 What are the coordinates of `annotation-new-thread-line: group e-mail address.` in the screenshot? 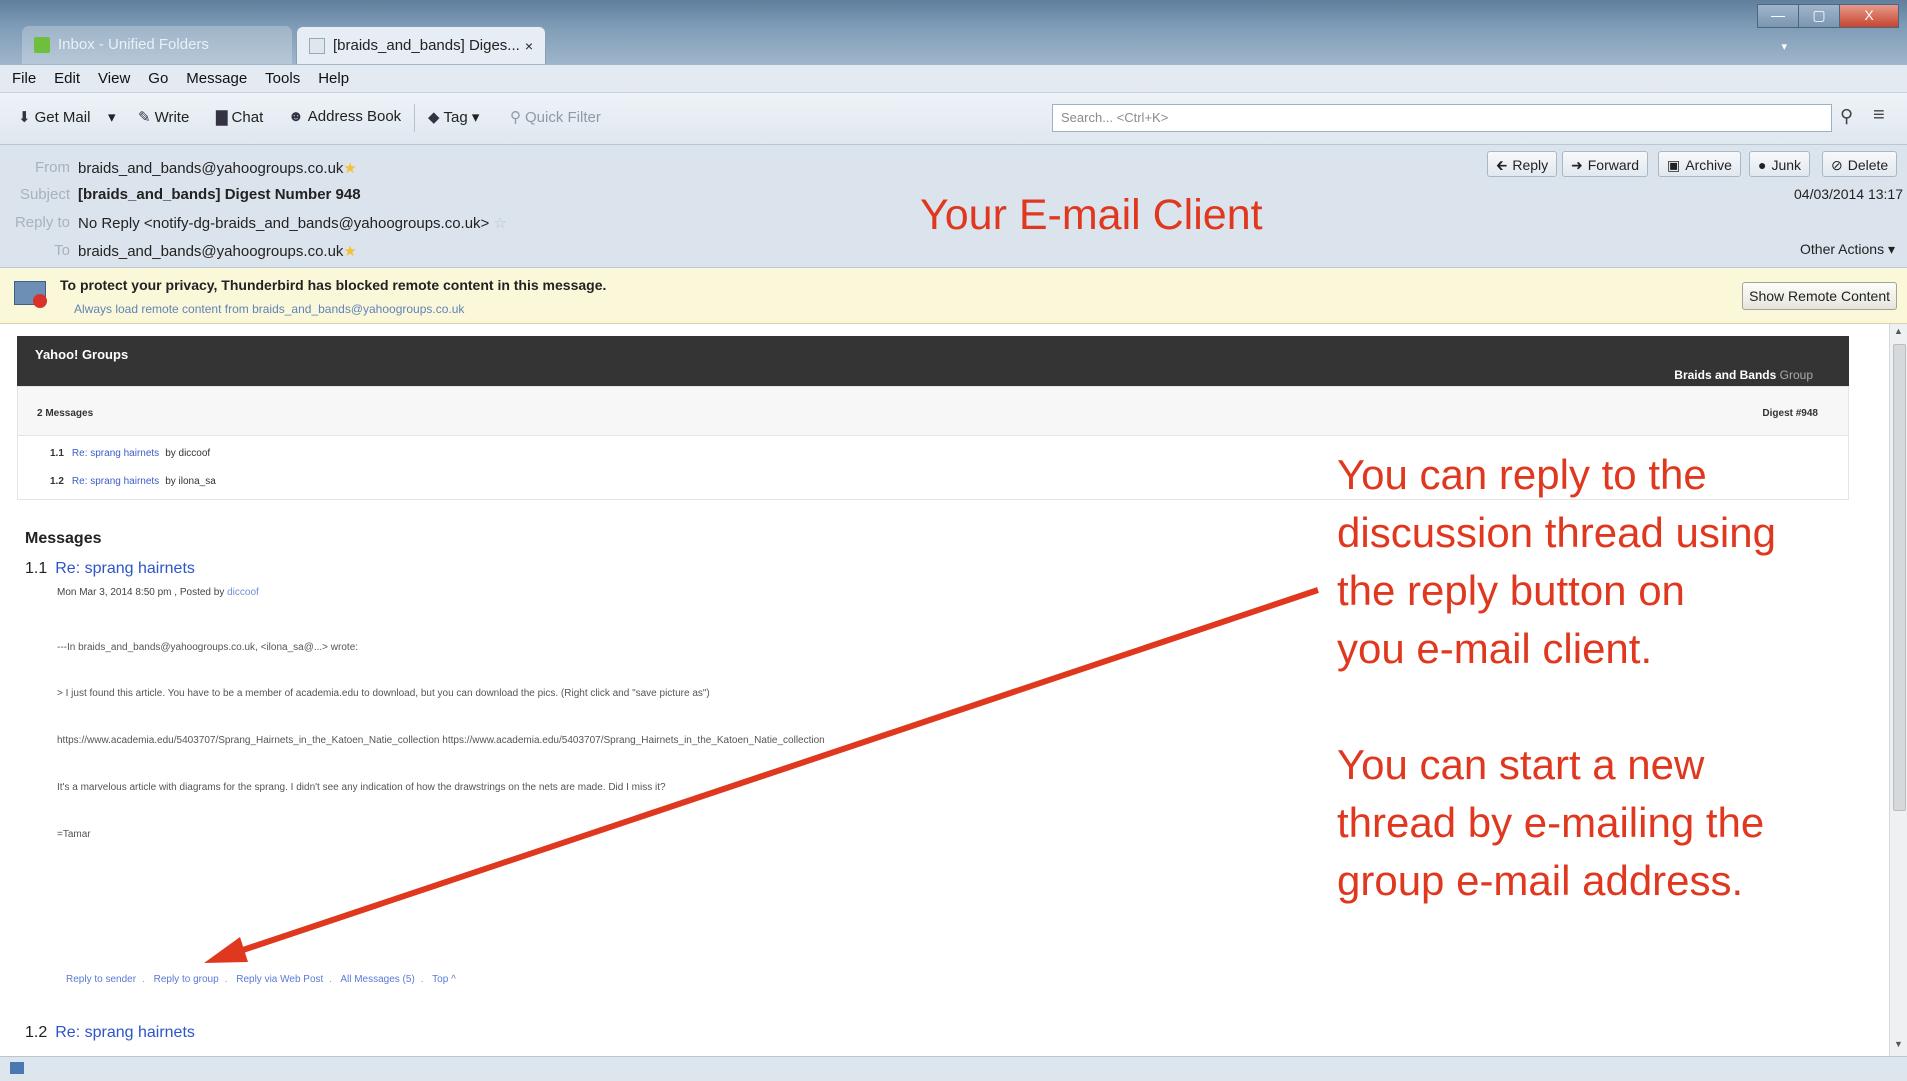 It's located at (1540, 880).